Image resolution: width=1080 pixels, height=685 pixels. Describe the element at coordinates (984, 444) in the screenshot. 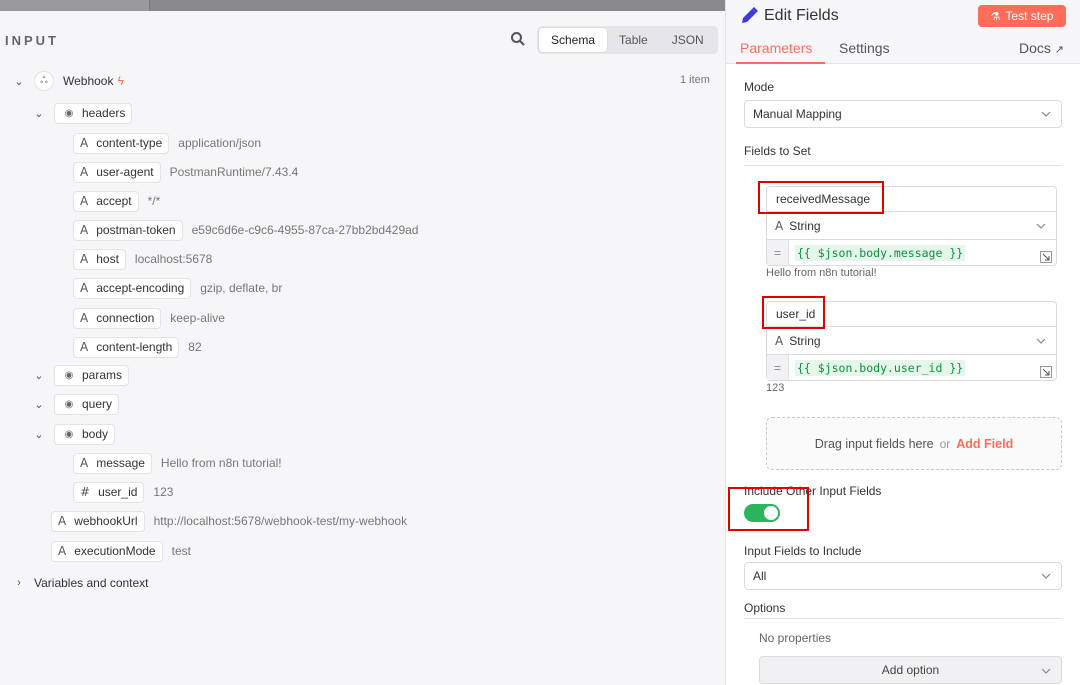

I see `add-field-link: Add Field` at that location.